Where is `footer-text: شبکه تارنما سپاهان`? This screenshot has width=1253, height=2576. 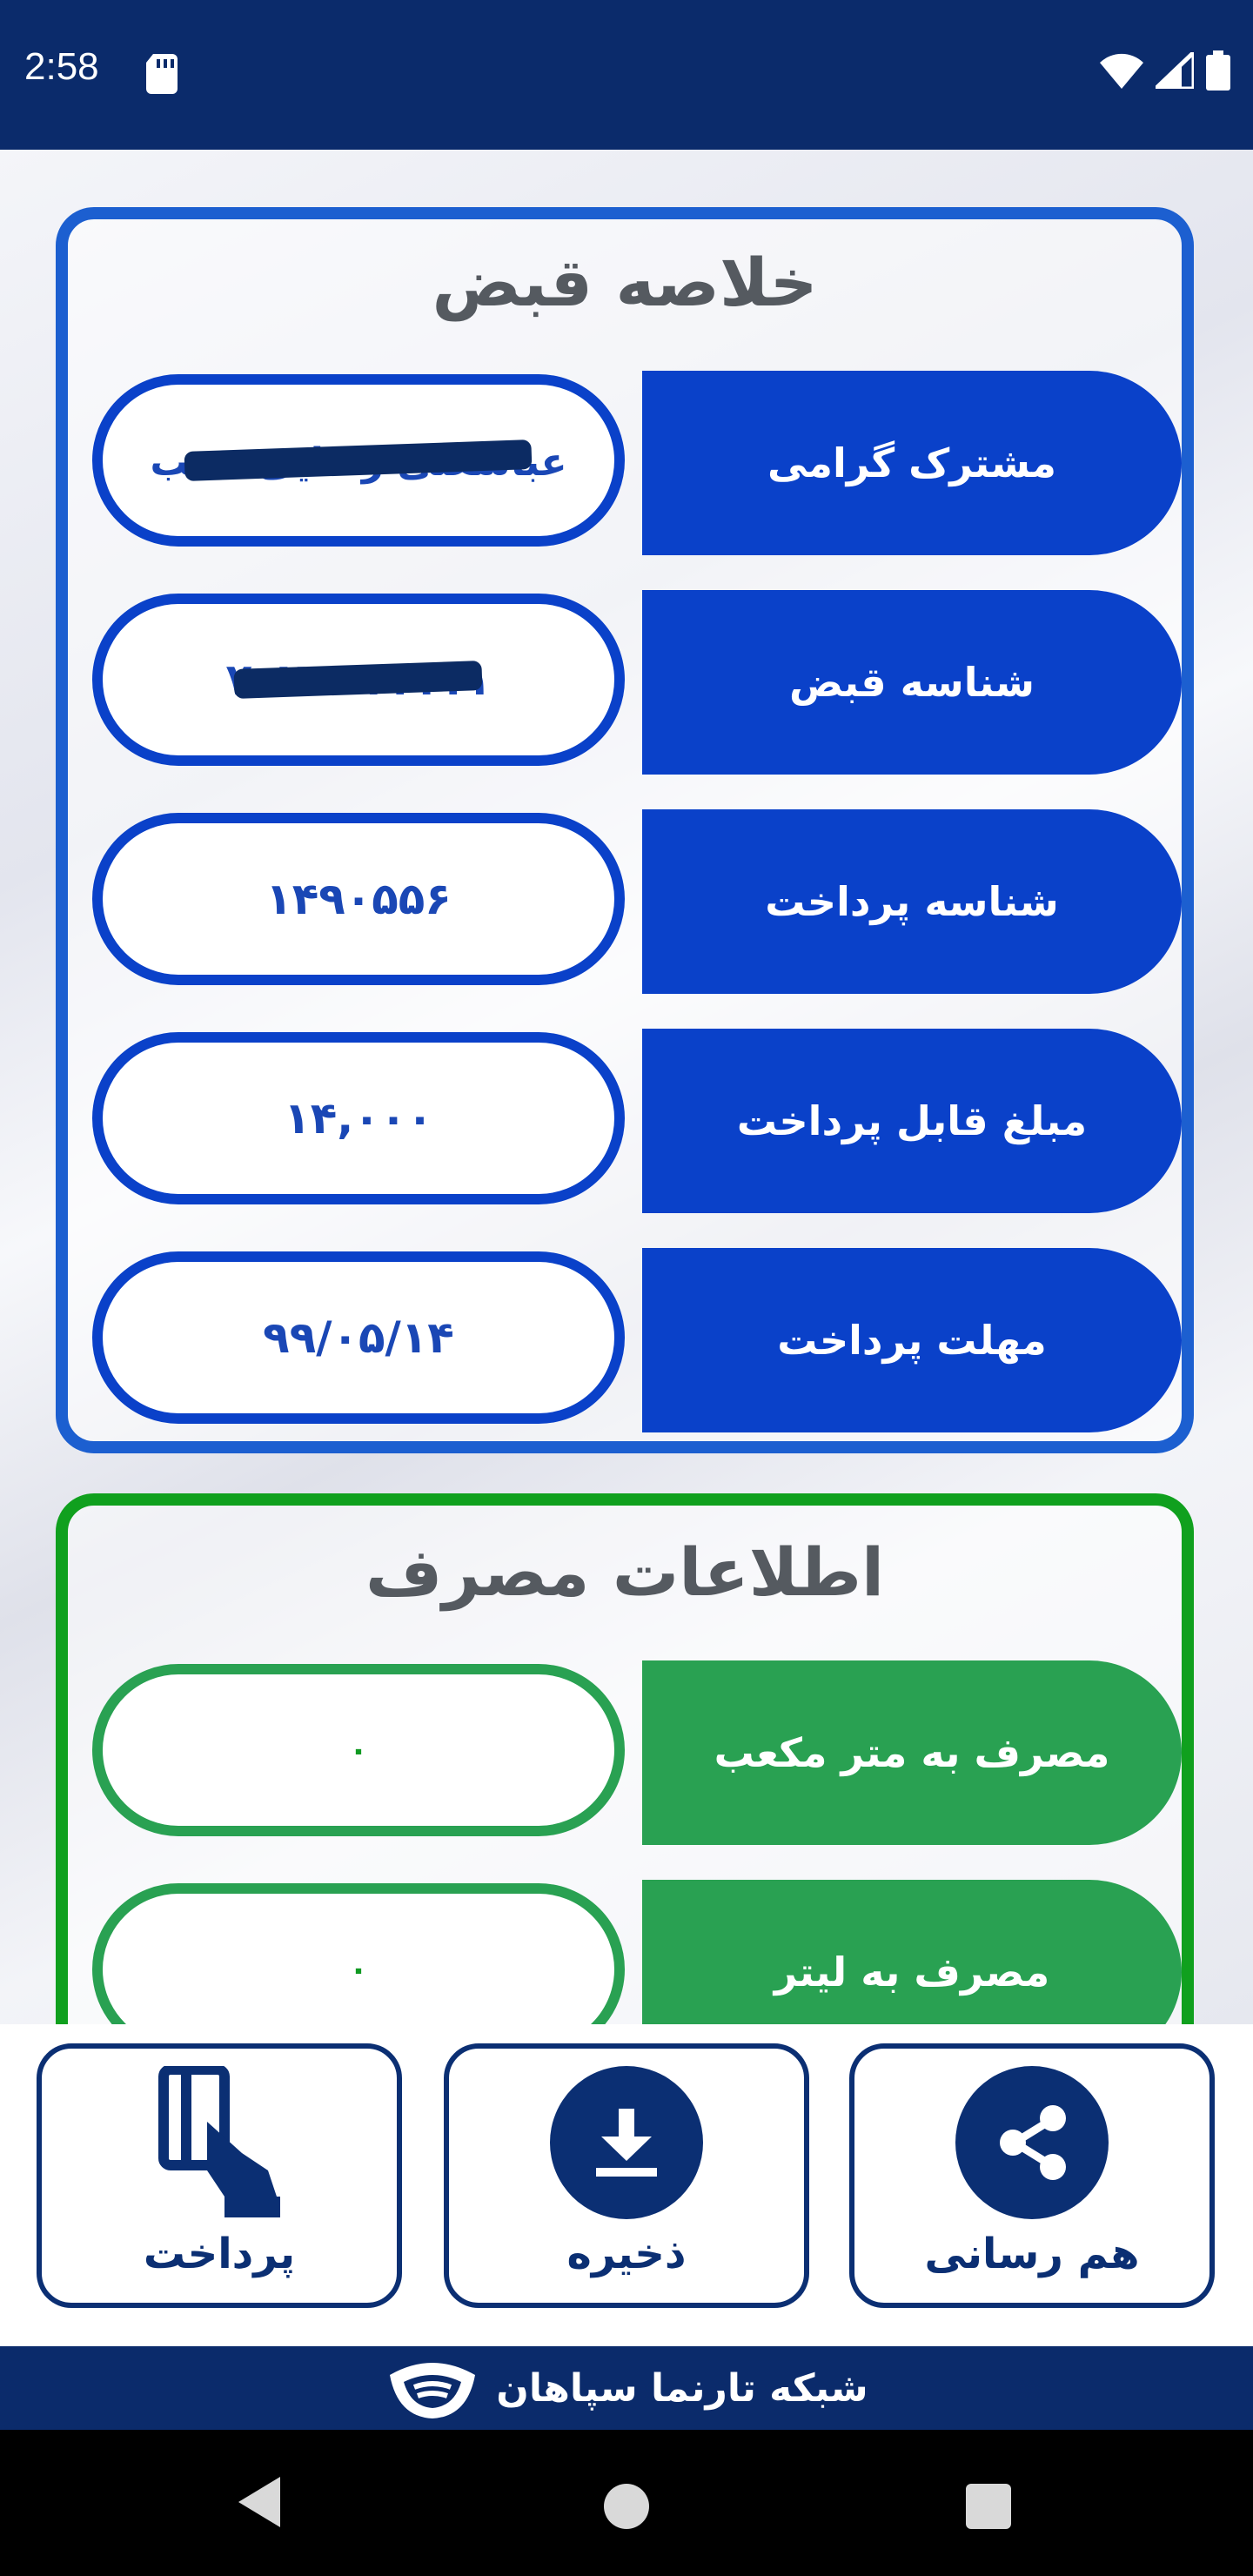 footer-text: شبکه تارنما سپاهان is located at coordinates (682, 2388).